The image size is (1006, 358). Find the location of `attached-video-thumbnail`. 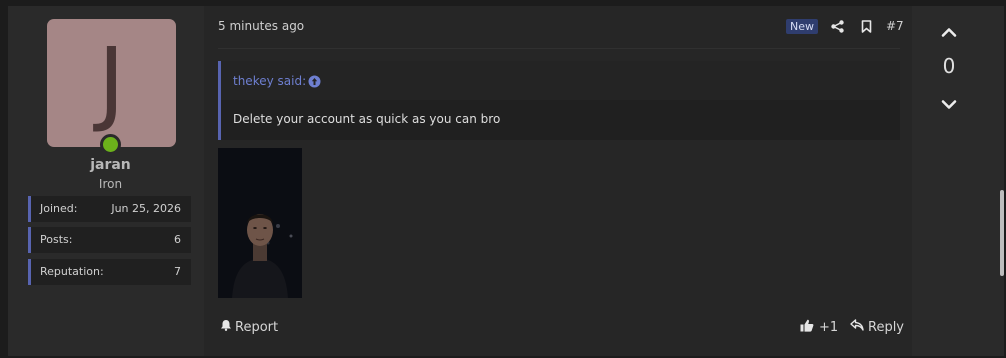

attached-video-thumbnail is located at coordinates (260, 223).